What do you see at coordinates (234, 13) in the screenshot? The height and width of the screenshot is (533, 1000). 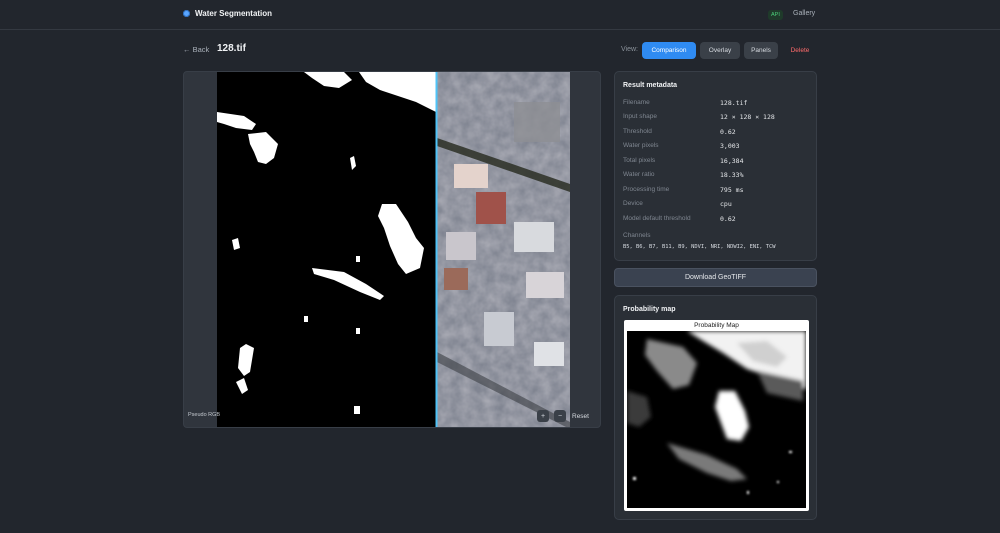 I see `app-title: Water Segmentation` at bounding box center [234, 13].